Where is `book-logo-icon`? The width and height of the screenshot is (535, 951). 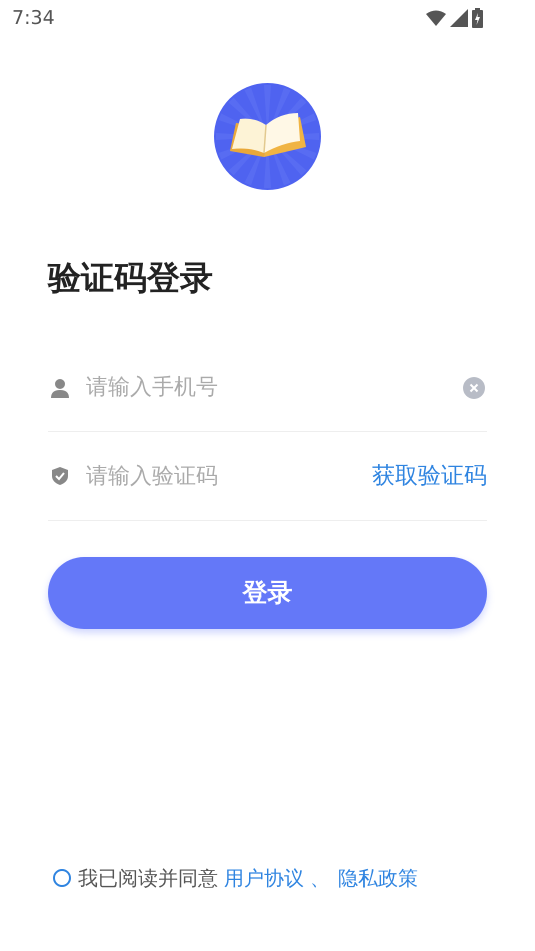
book-logo-icon is located at coordinates (267, 136).